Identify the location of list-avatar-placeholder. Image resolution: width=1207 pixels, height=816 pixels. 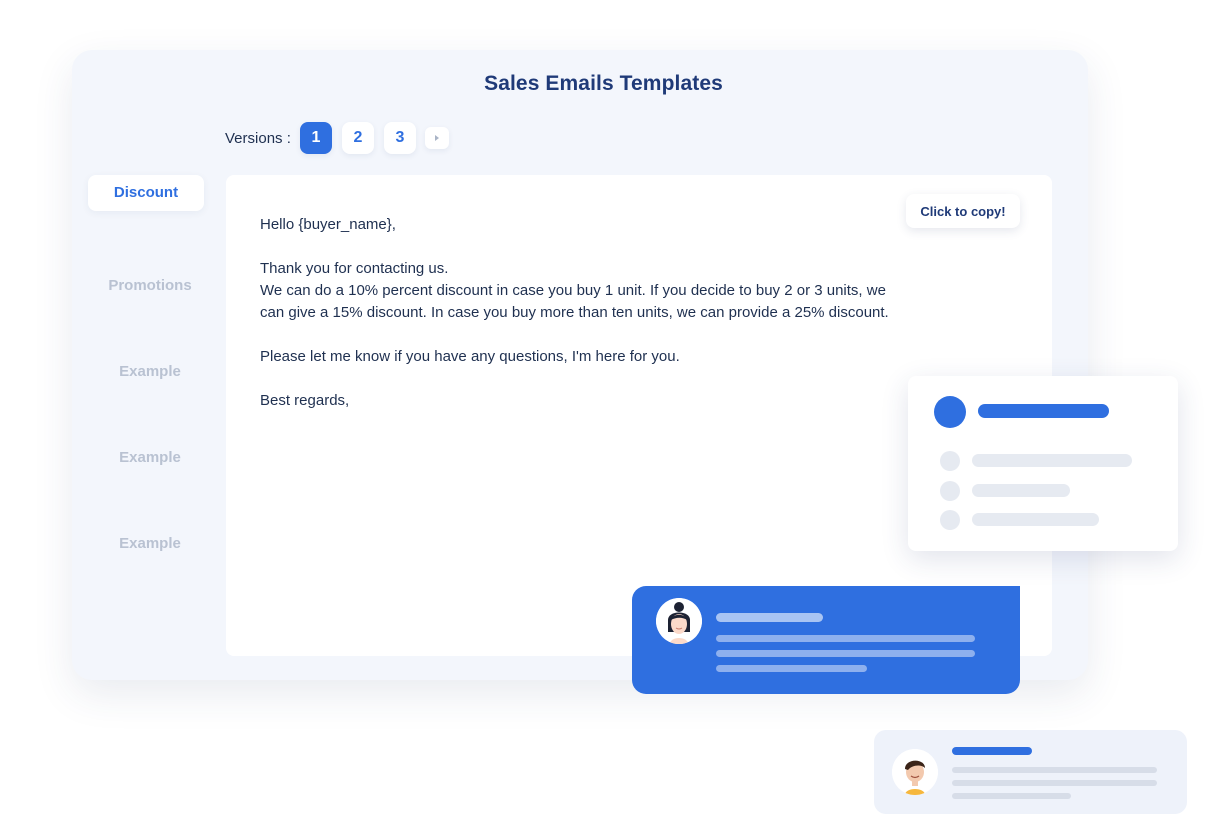
(950, 412).